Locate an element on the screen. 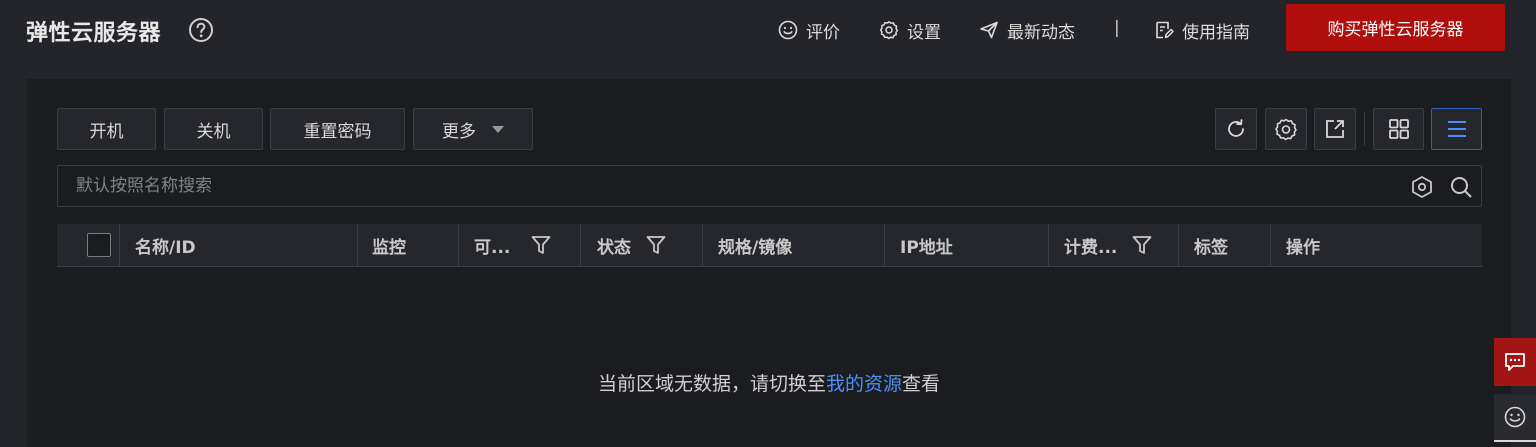 The height and width of the screenshot is (447, 1536). rate-link-label: 评价 is located at coordinates (823, 32).